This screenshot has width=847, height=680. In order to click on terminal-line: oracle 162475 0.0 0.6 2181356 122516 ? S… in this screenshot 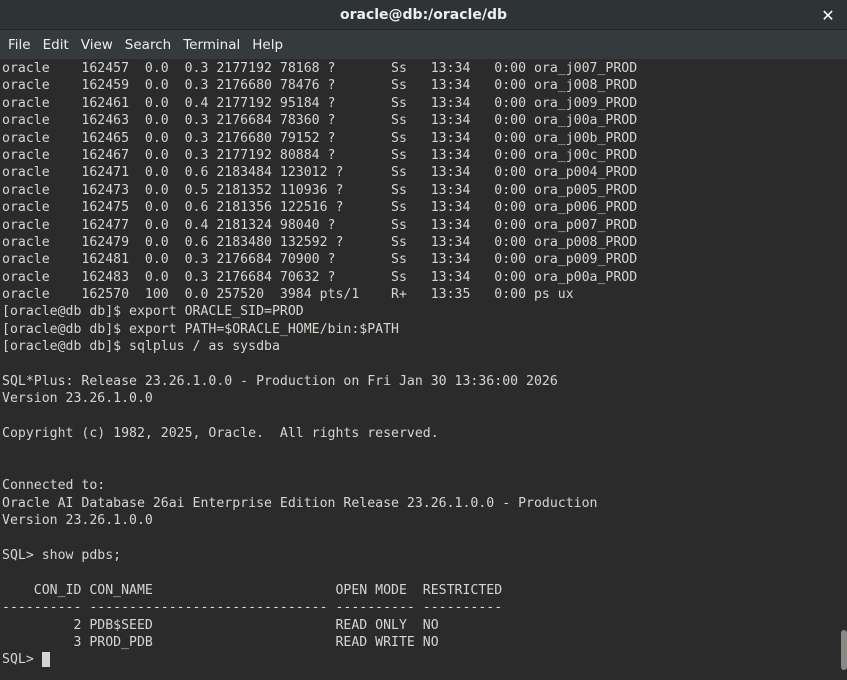, I will do `click(320, 208)`.